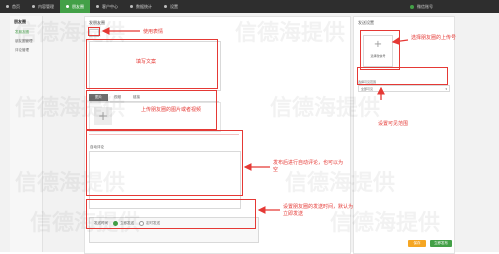 The image size is (499, 254). What do you see at coordinates (400, 41) in the screenshot?
I see `arrow-wechat` at bounding box center [400, 41].